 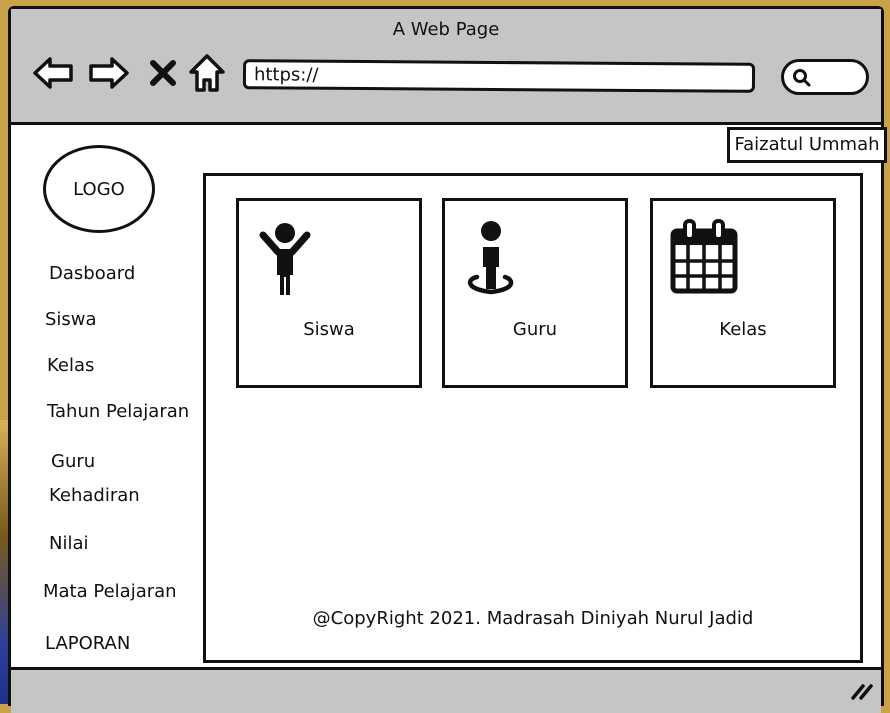 I want to click on sidebar-item-kehadiran: Kehadiran, so click(x=94, y=495).